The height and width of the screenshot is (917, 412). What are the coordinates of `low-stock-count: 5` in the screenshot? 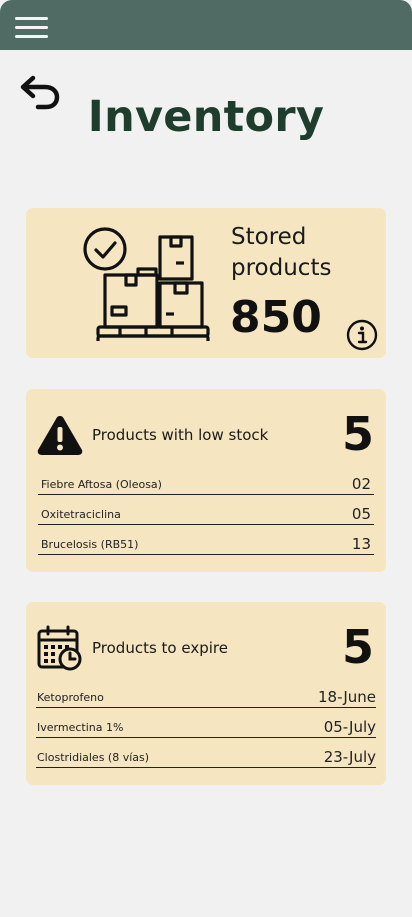 It's located at (357, 434).